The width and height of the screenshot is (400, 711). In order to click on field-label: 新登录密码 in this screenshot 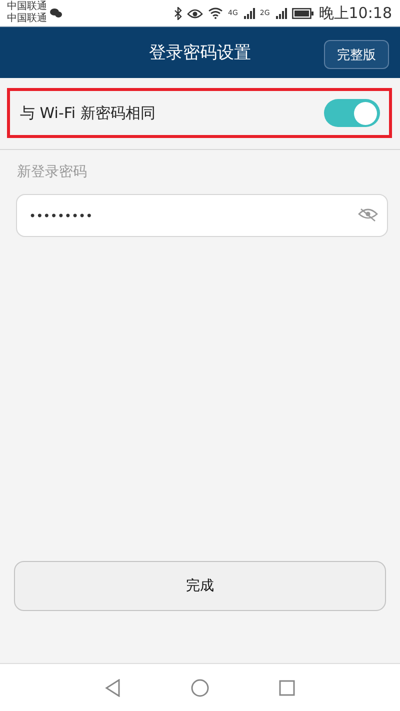, I will do `click(52, 172)`.